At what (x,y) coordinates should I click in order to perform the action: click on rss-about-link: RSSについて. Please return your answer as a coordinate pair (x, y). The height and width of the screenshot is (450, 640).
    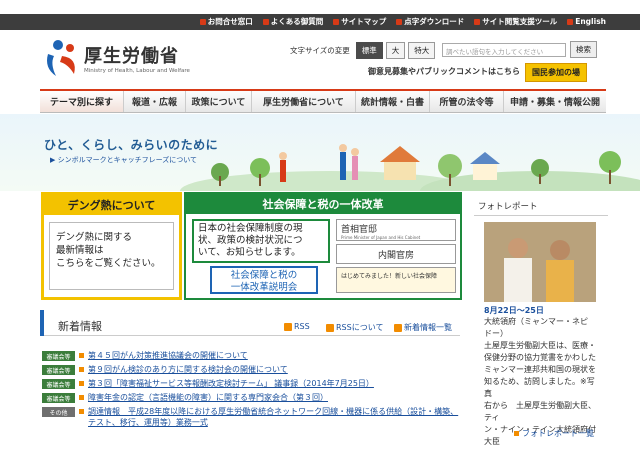
    Looking at the image, I should click on (354, 327).